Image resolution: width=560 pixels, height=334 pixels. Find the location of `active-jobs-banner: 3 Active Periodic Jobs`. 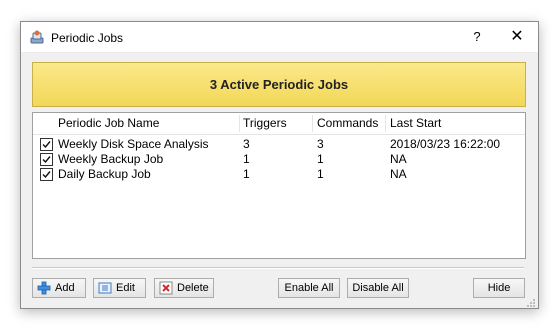

active-jobs-banner: 3 Active Periodic Jobs is located at coordinates (279, 84).